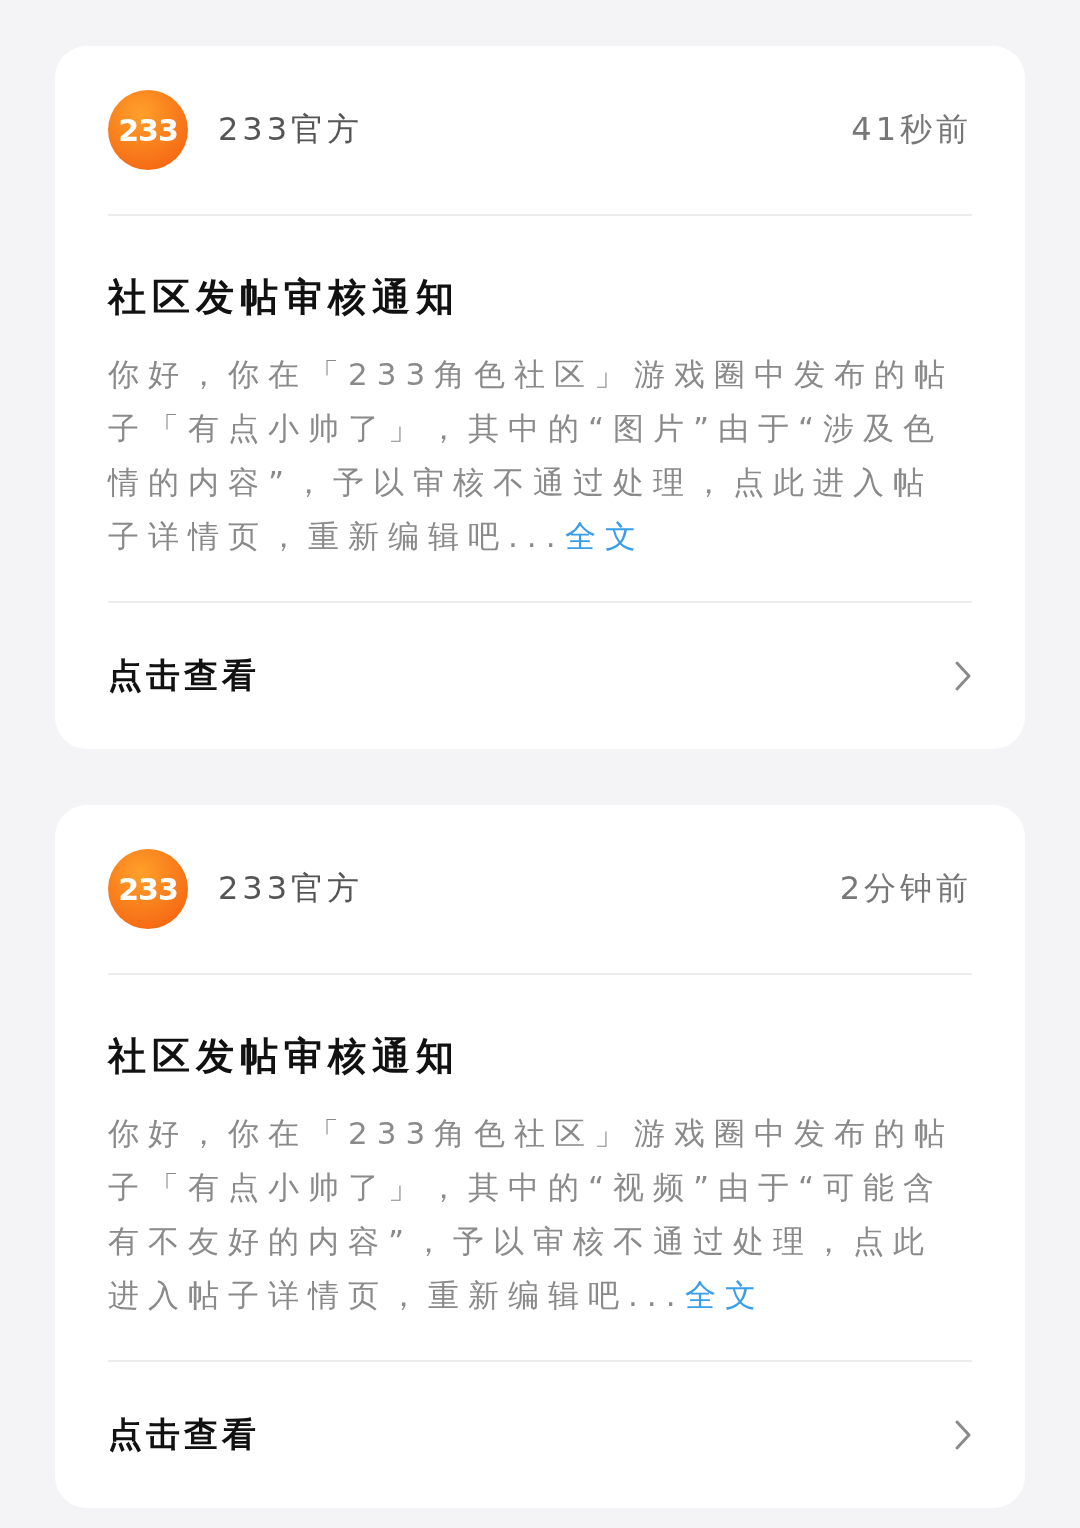 The image size is (1080, 1528). What do you see at coordinates (532, 455) in the screenshot?
I see `notification-body: 你好，你在「233角色社区」游戏圈中发布的帖子「有点小帅了」，其中的“图片”由于“涉及色情的内容”，予以审核不通过处理，点此进入帖子详情页，重新编辑吧...全文` at bounding box center [532, 455].